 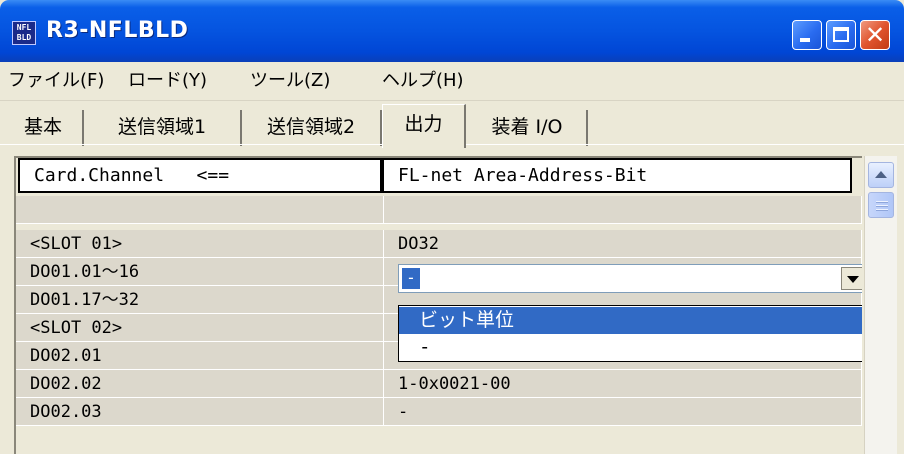 What do you see at coordinates (623, 384) in the screenshot?
I see `grid-cell: 1-0x0021-00` at bounding box center [623, 384].